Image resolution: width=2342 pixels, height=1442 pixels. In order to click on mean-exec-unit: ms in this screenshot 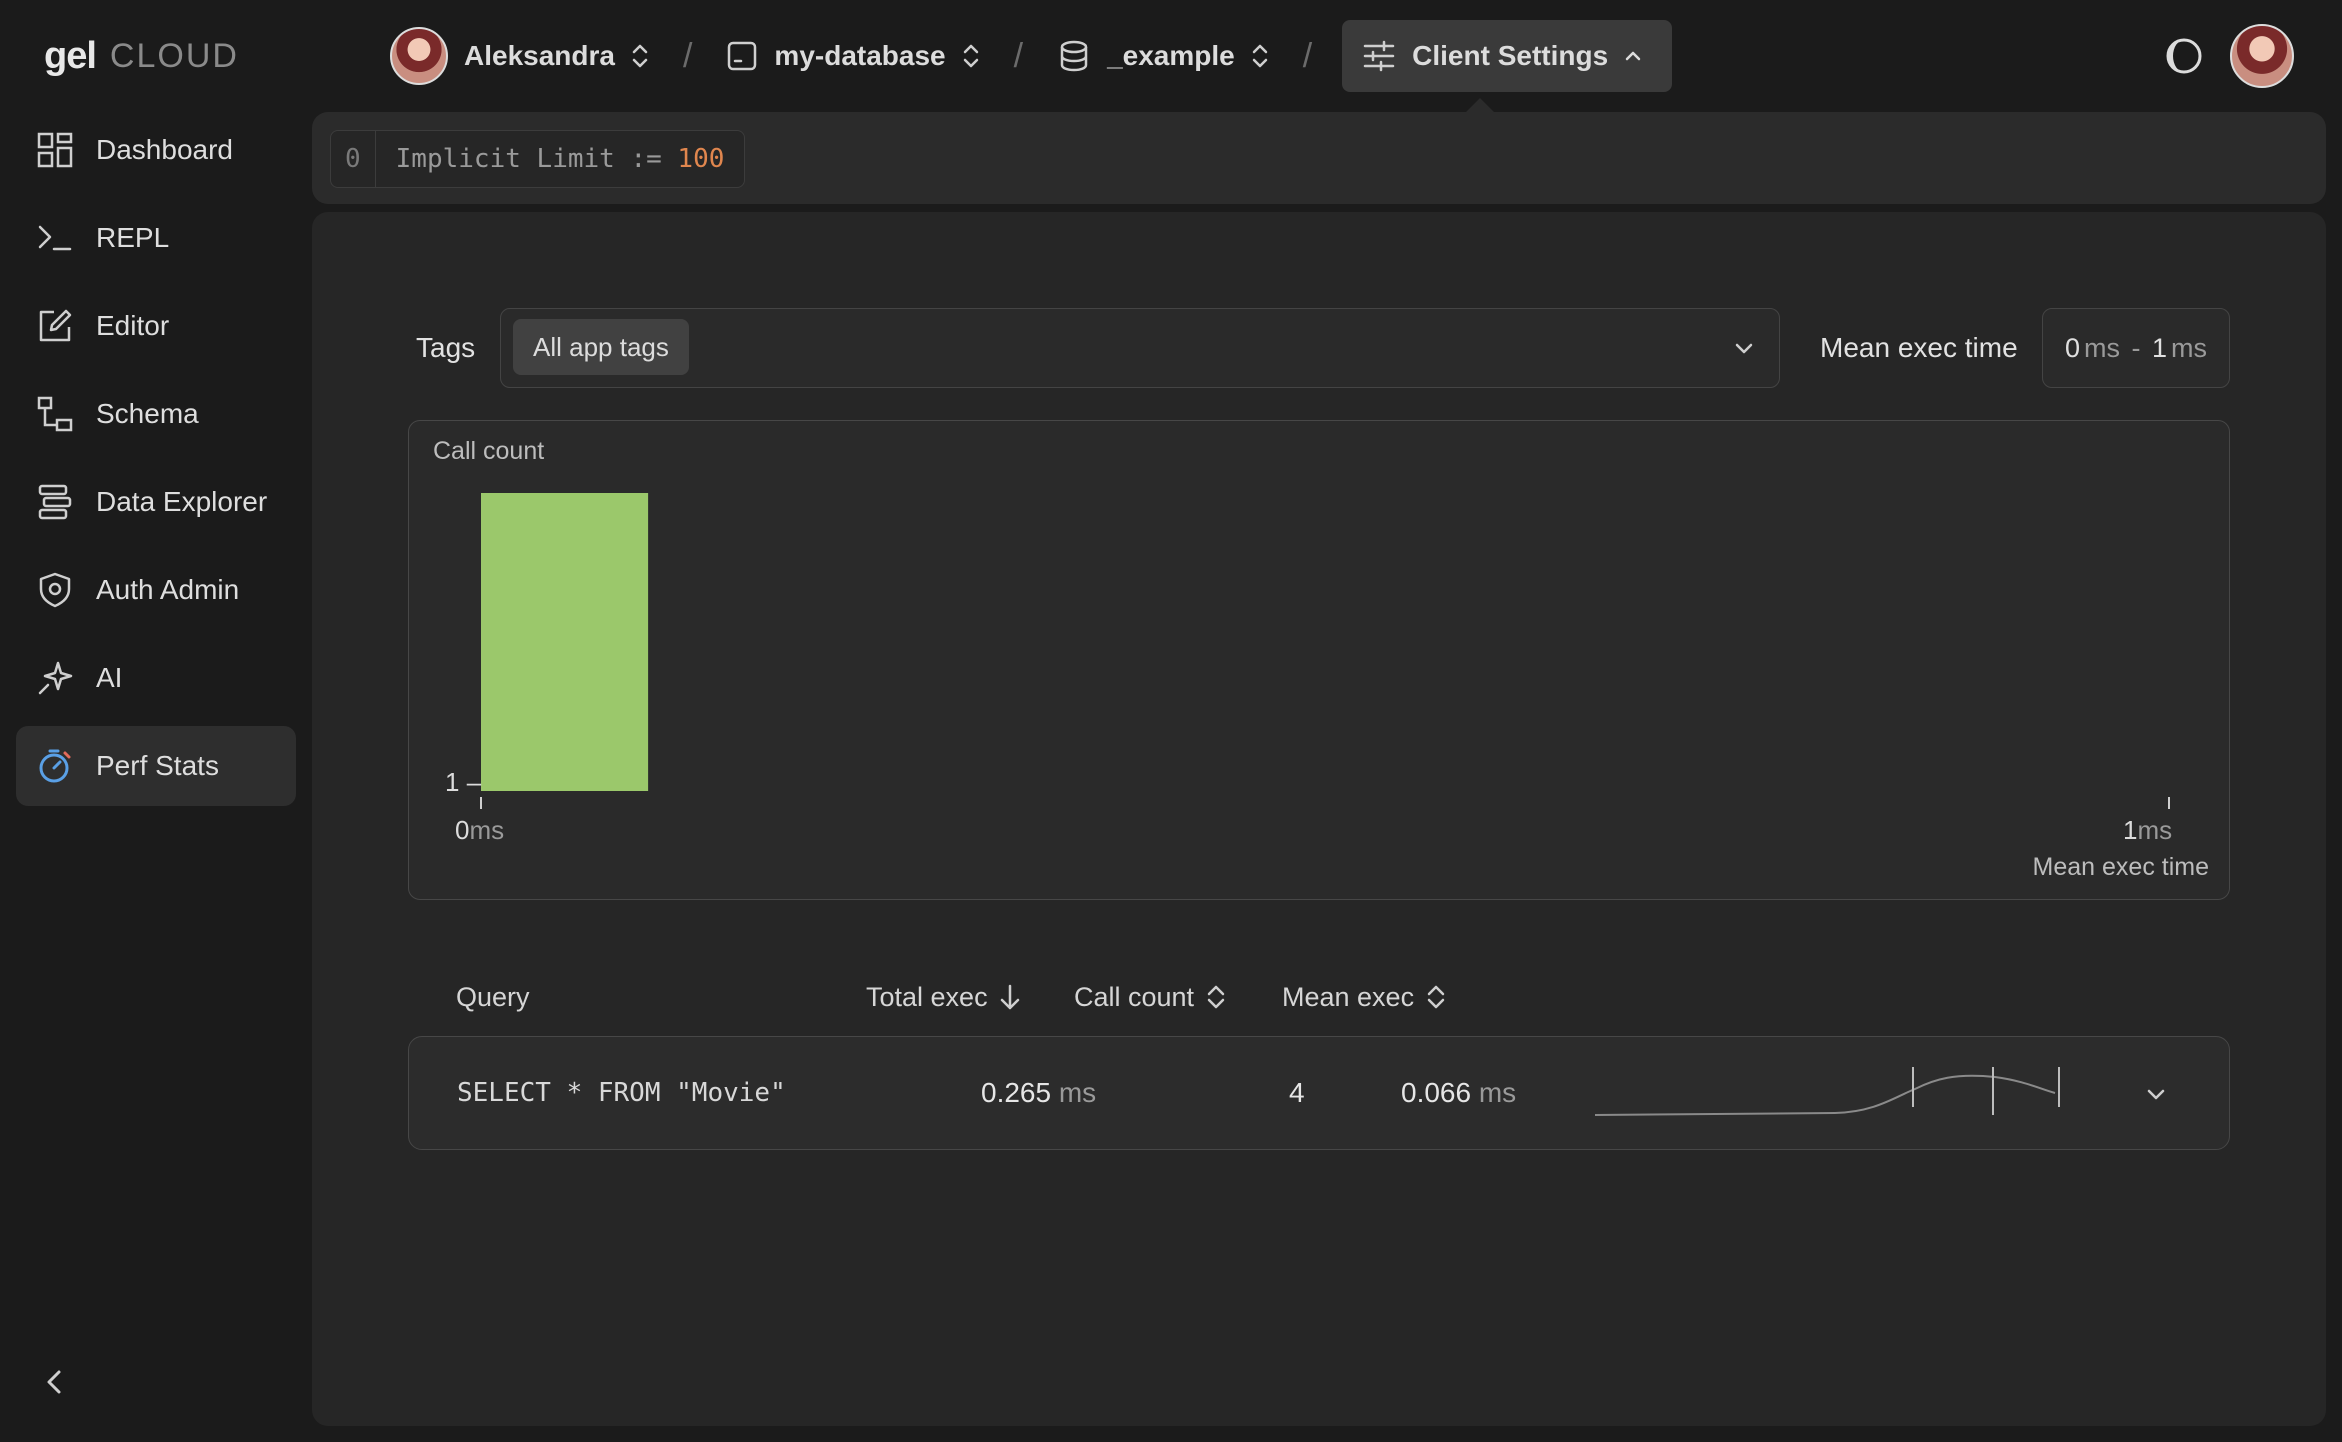, I will do `click(1497, 1092)`.